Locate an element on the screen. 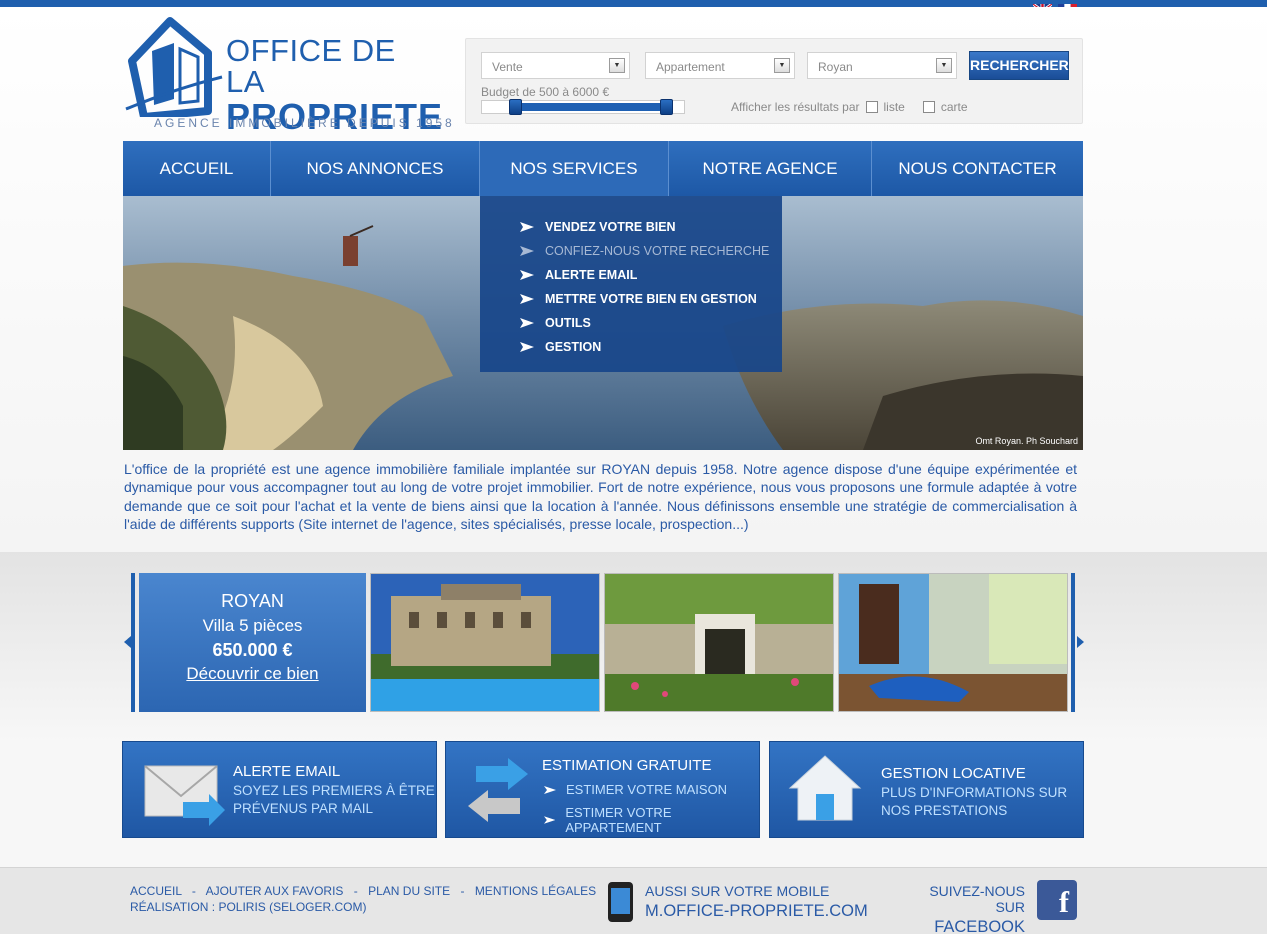  house-logo-icon is located at coordinates (174, 67).